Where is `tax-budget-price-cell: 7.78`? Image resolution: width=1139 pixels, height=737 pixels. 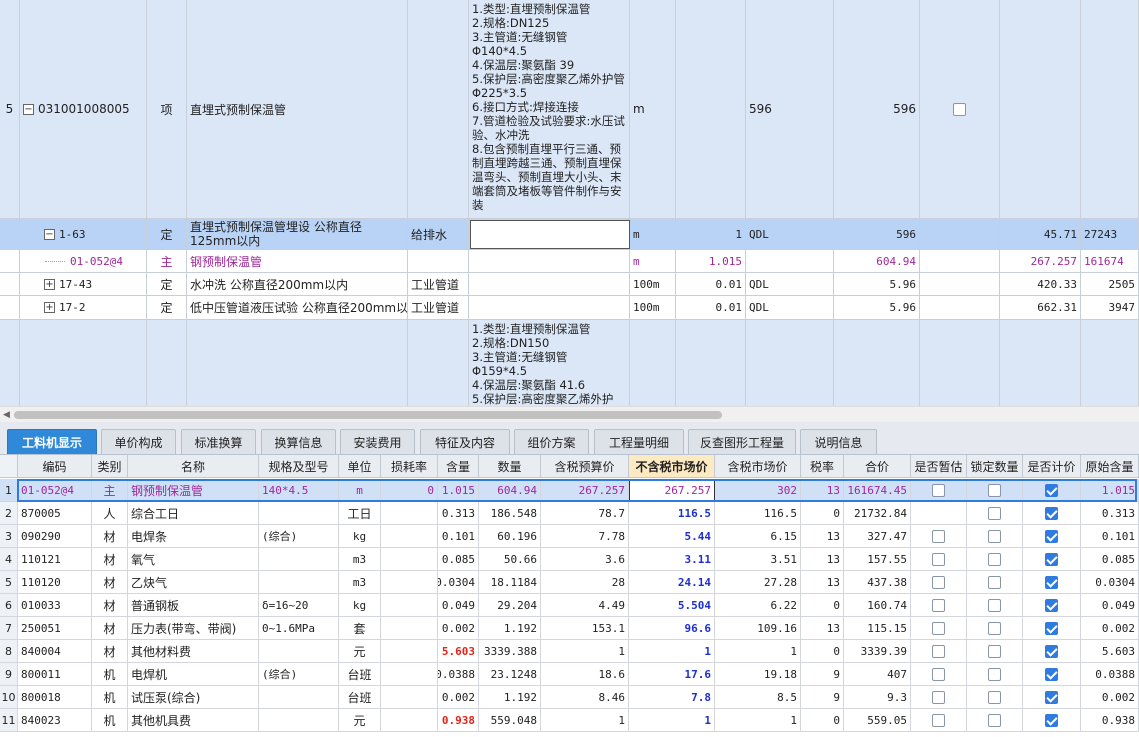
tax-budget-price-cell: 7.78 is located at coordinates (585, 536).